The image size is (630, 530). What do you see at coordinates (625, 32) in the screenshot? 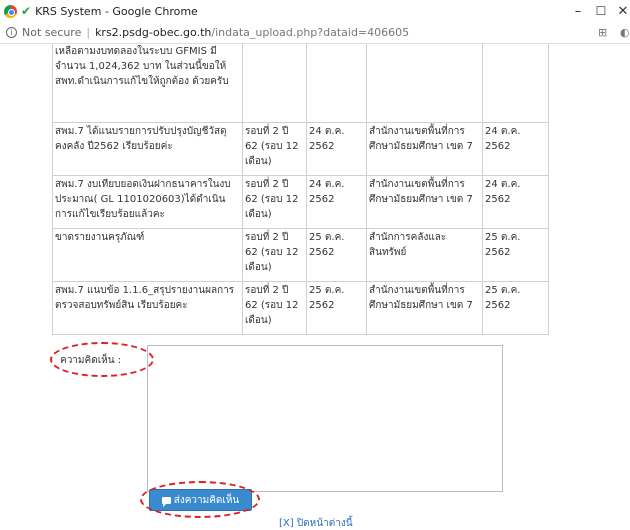
I see `extension-icon: ◐` at bounding box center [625, 32].